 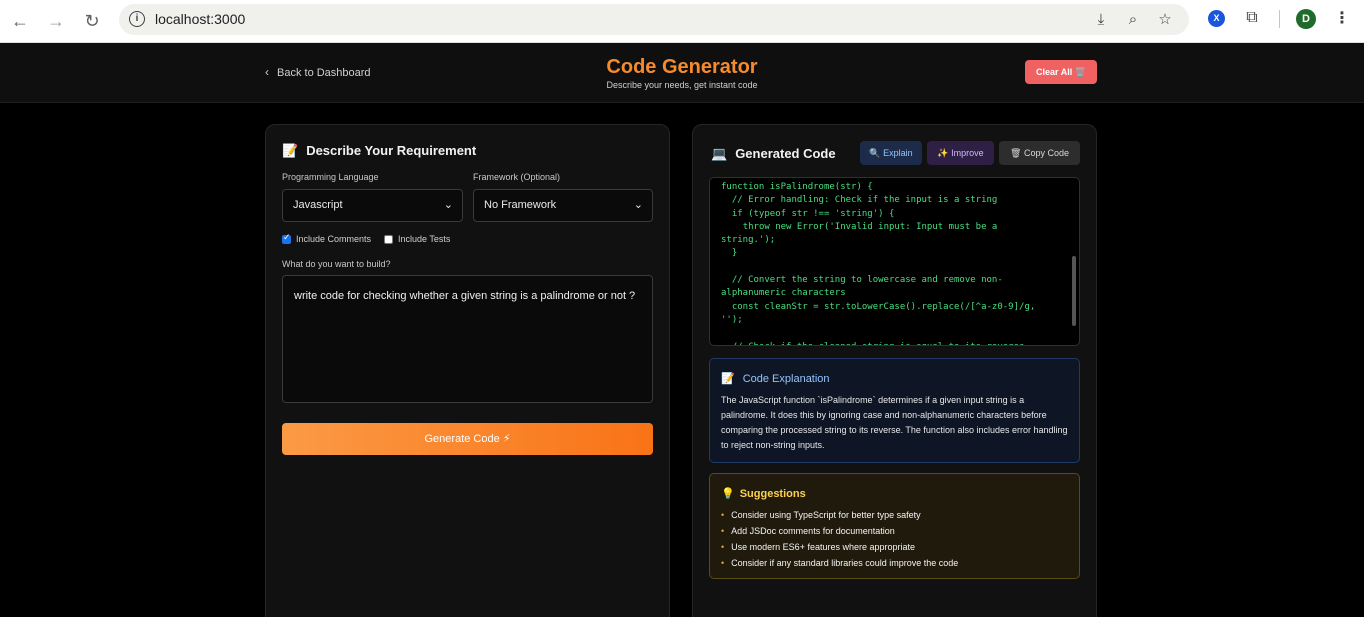 I want to click on framework-select: No Framework ⌄, so click(x=563, y=205).